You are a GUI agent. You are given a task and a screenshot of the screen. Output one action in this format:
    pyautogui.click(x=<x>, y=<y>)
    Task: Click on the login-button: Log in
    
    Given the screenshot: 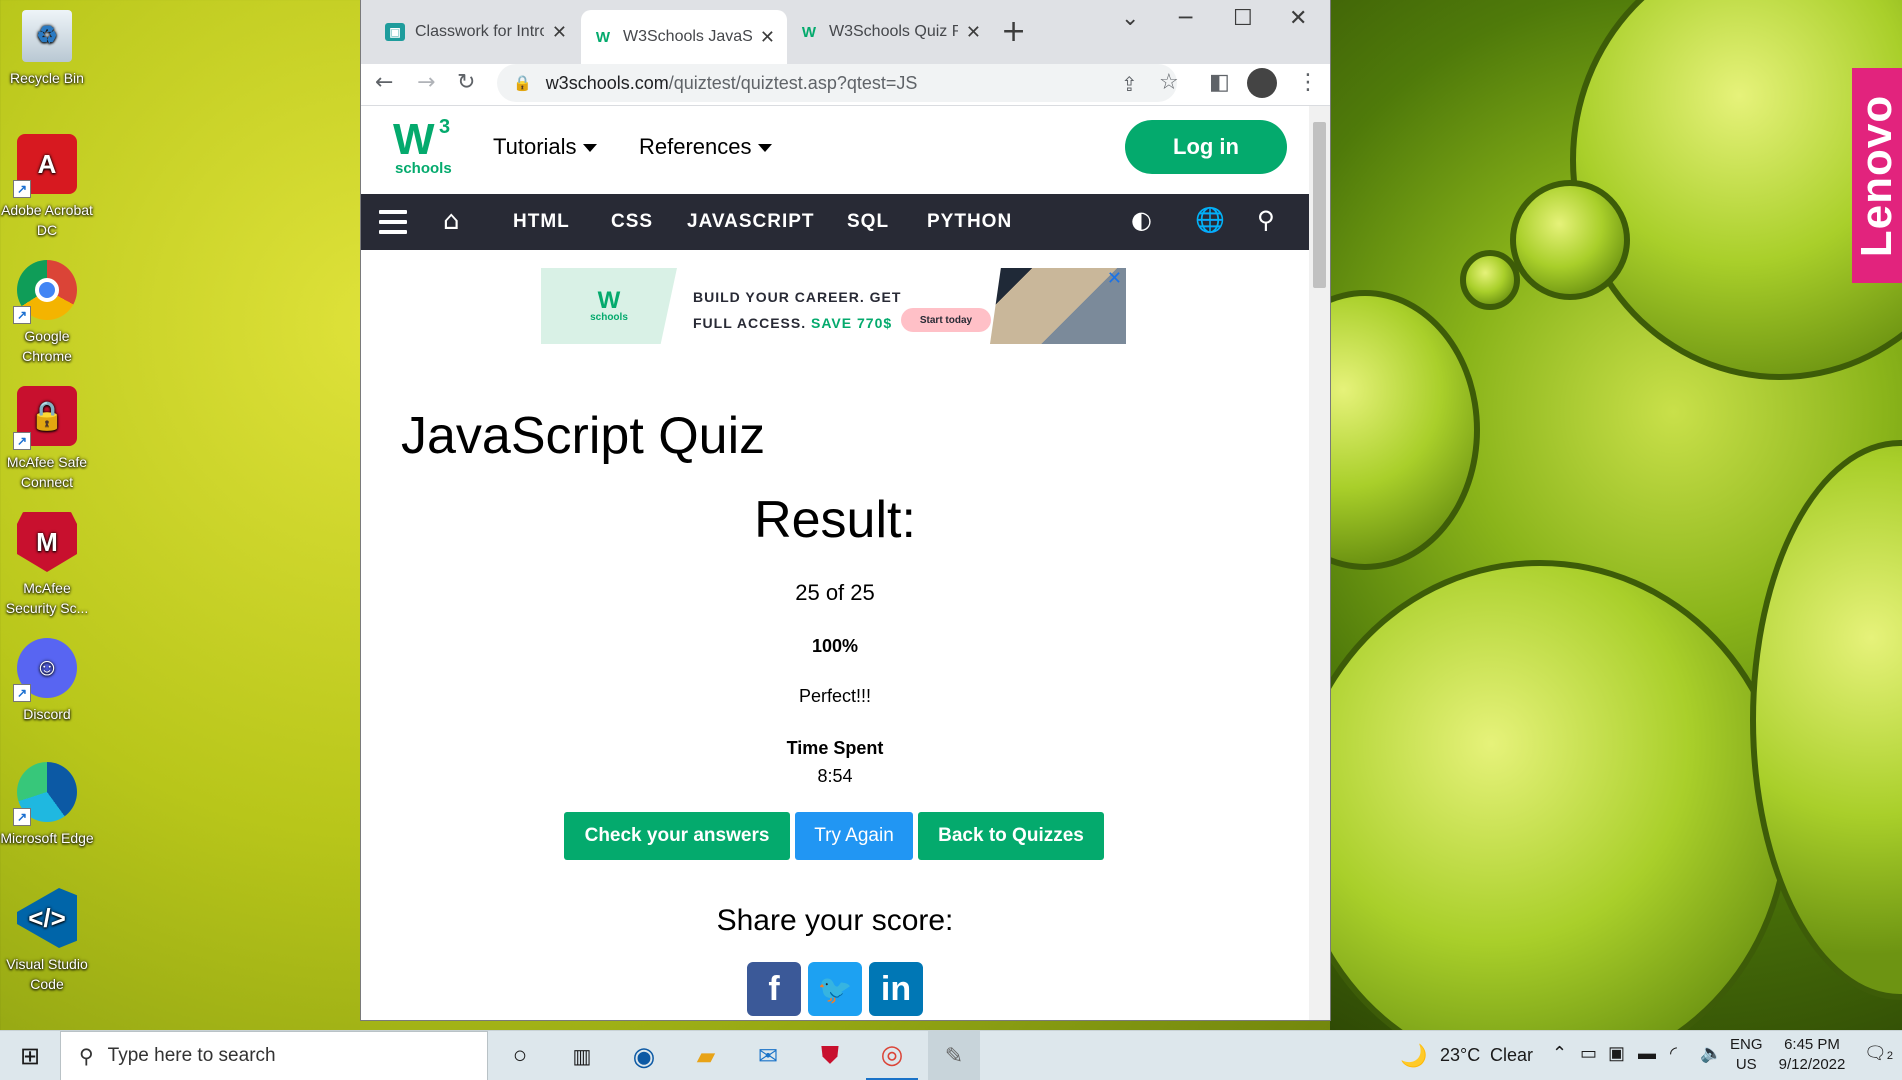 What is the action you would take?
    pyautogui.click(x=1206, y=147)
    